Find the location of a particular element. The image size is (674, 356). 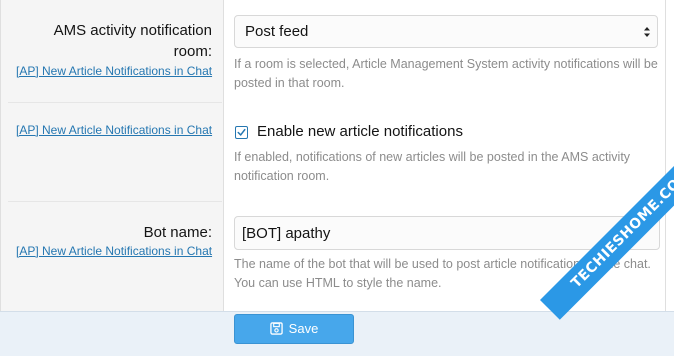

ams-room-label-line1: AMS activity notification is located at coordinates (132, 30).